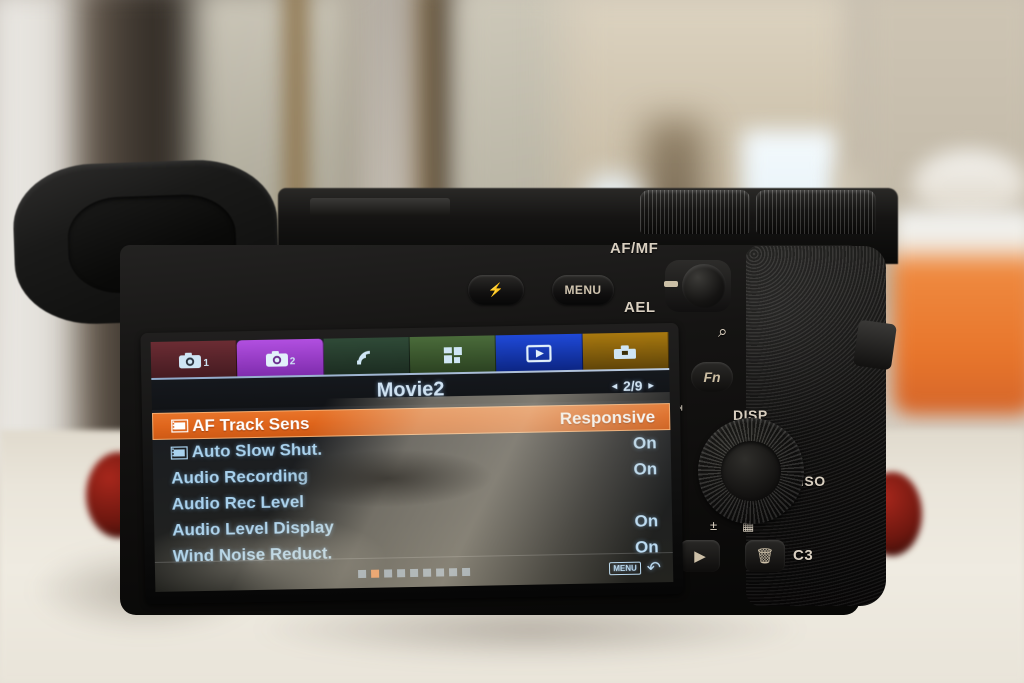  I want to click on tab-application, so click(453, 355).